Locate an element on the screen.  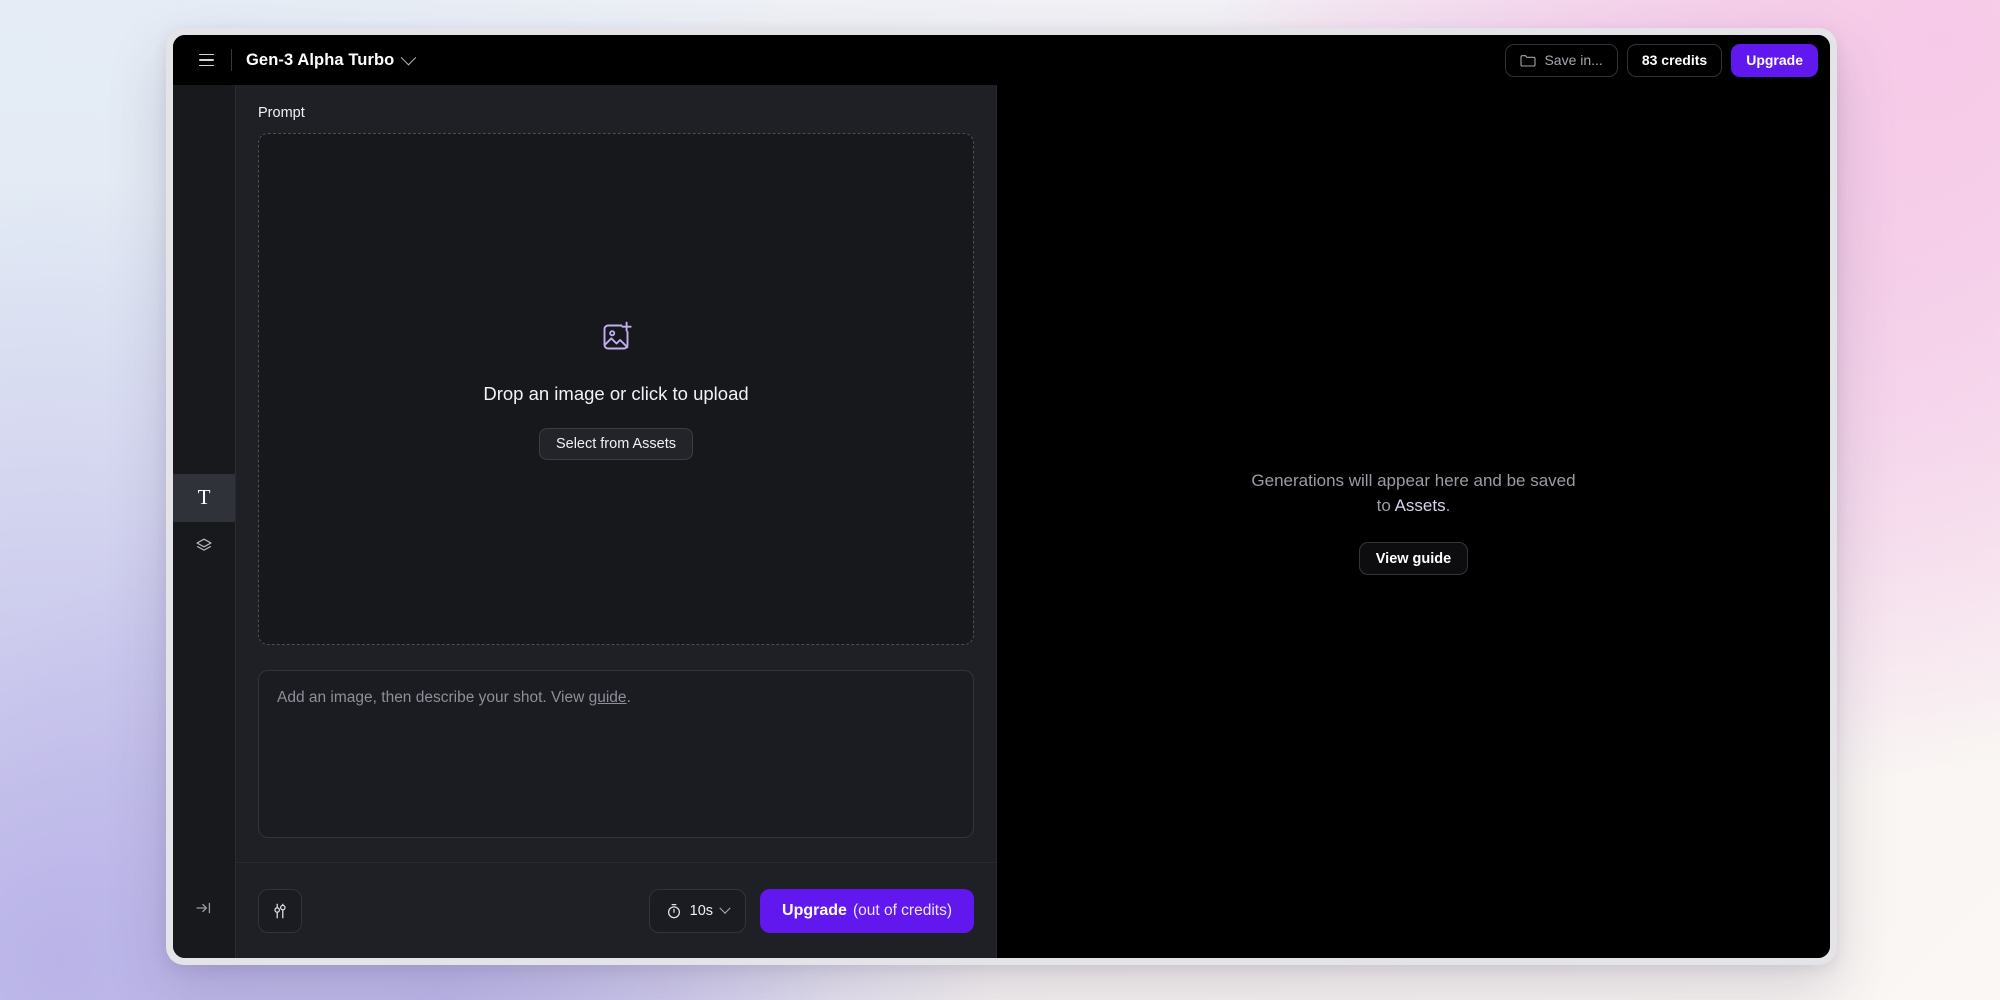
hamburger-icon is located at coordinates (206, 60).